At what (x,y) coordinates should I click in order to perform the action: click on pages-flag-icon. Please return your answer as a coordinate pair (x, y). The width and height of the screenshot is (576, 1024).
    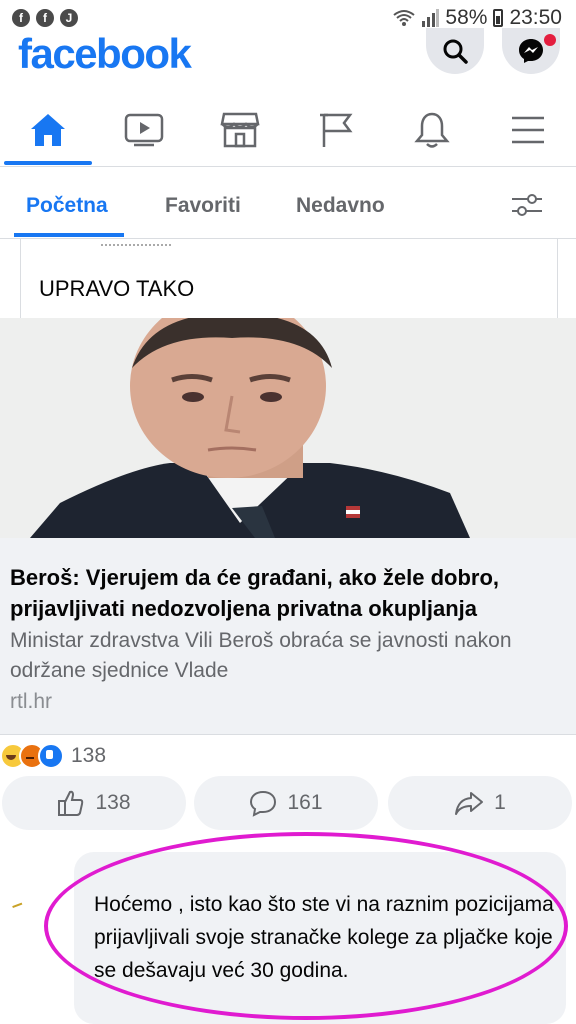
    Looking at the image, I should click on (336, 130).